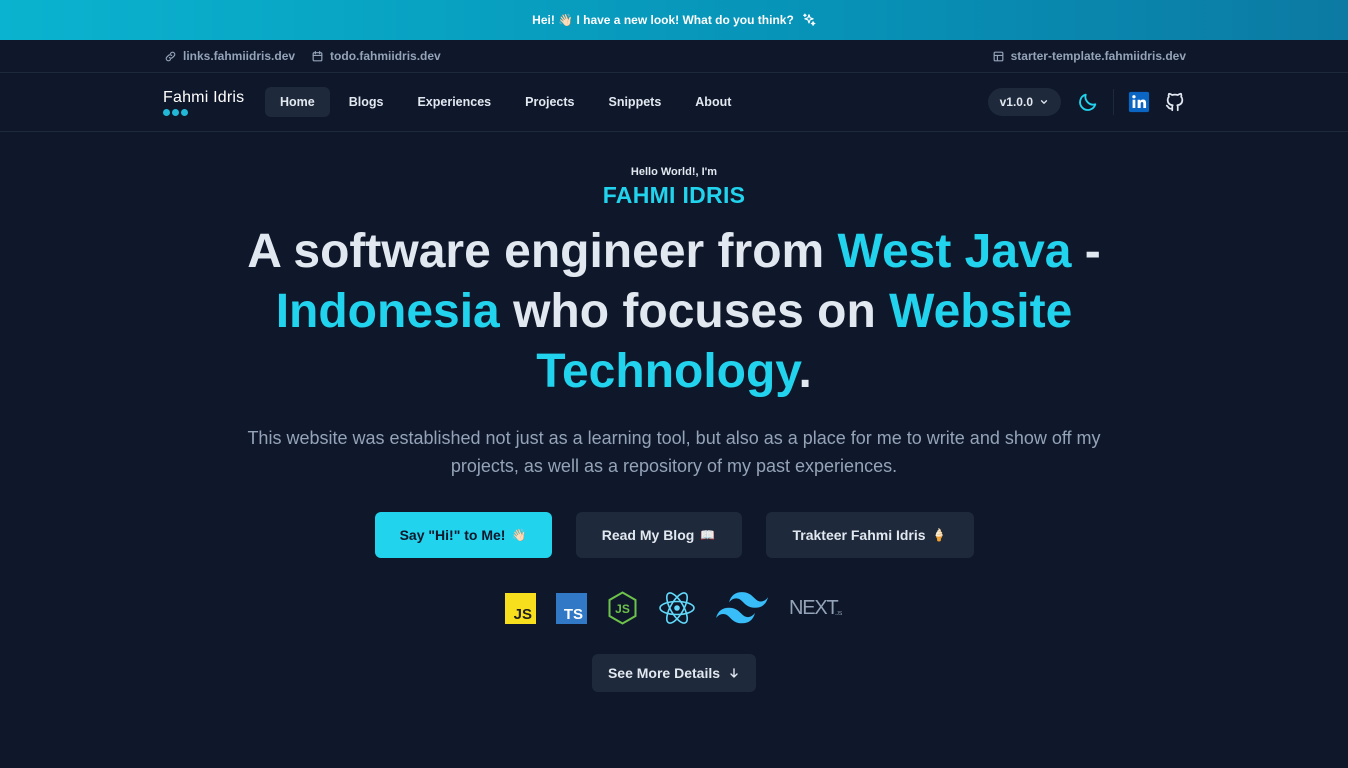  I want to click on javascript-label: JS, so click(522, 614).